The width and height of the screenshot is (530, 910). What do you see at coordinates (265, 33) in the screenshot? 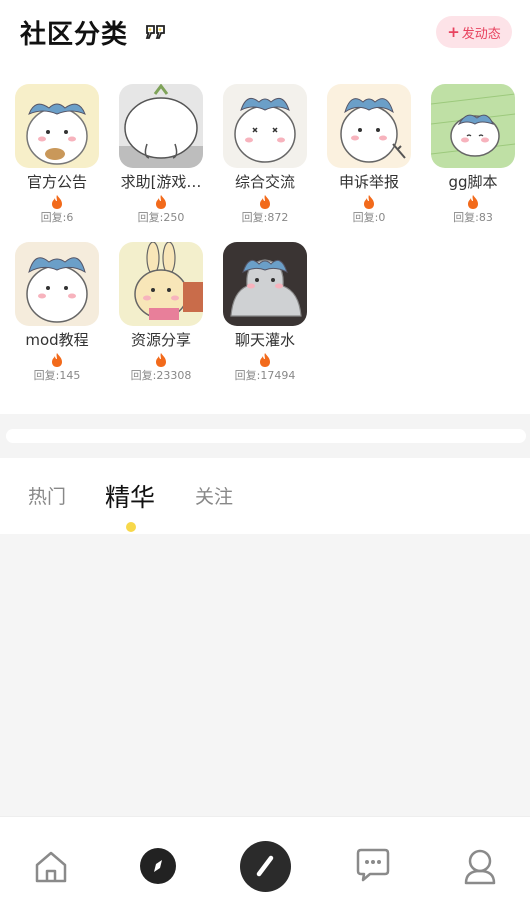
I see `header: 社区分类 + 发动态` at bounding box center [265, 33].